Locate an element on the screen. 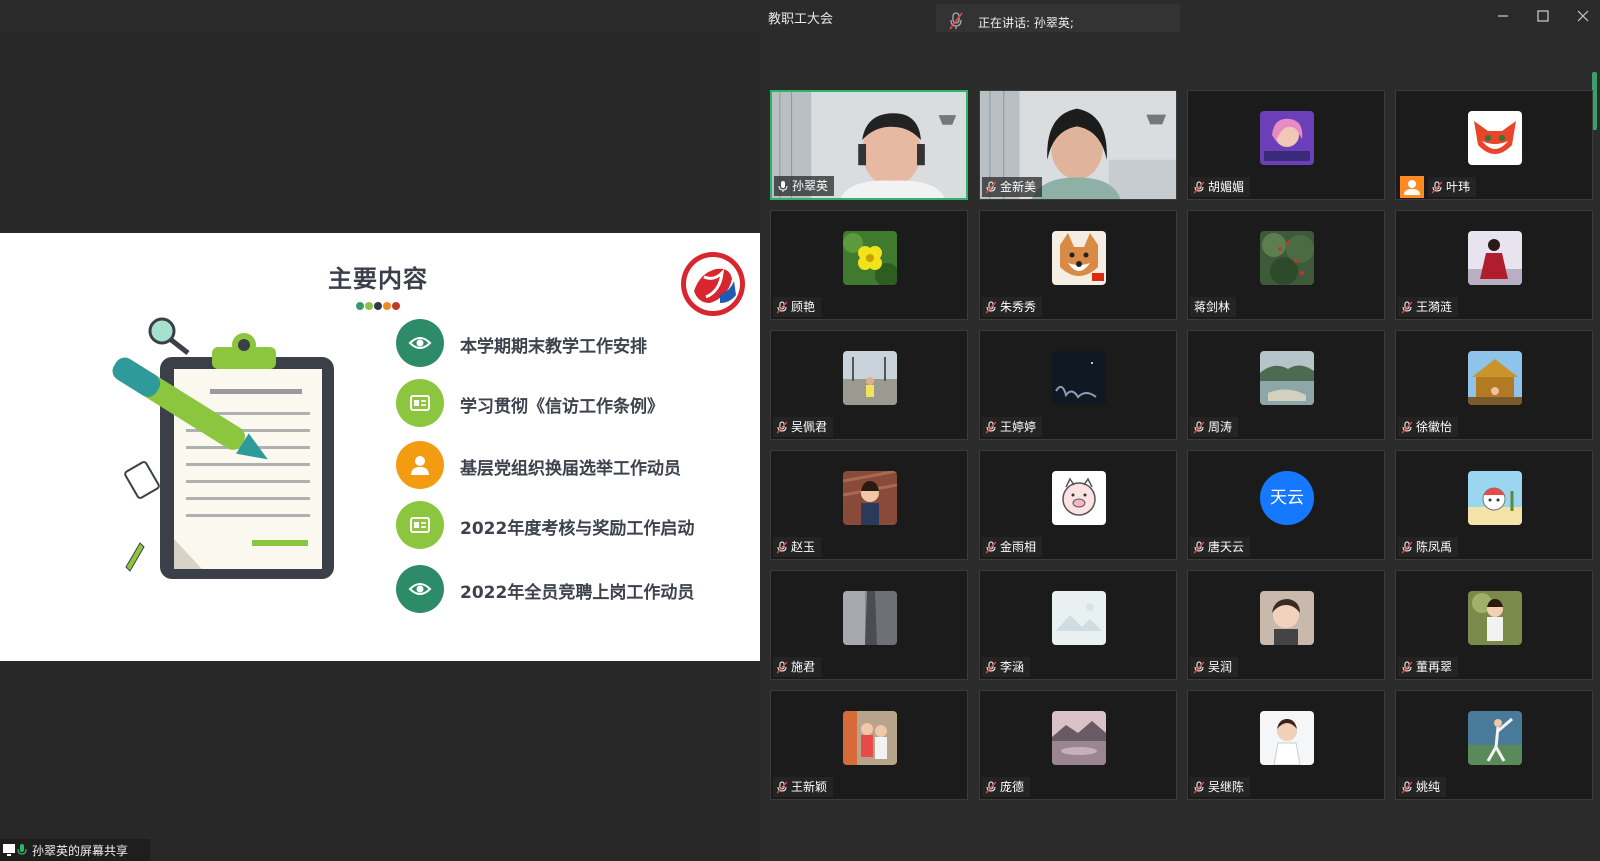 The image size is (1600, 861). participant-name: 金雨相 is located at coordinates (1012, 547).